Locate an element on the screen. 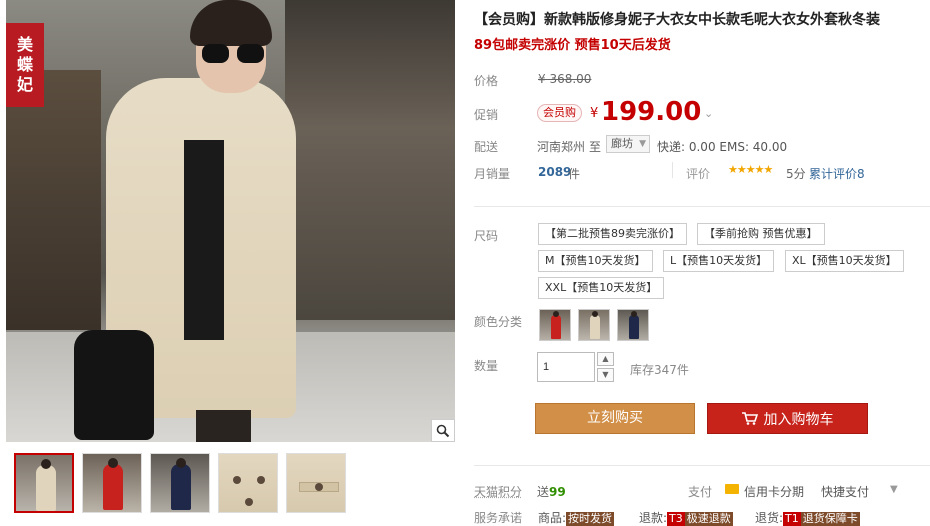 The height and width of the screenshot is (526, 930). stock-count: 库存347件 is located at coordinates (659, 370).